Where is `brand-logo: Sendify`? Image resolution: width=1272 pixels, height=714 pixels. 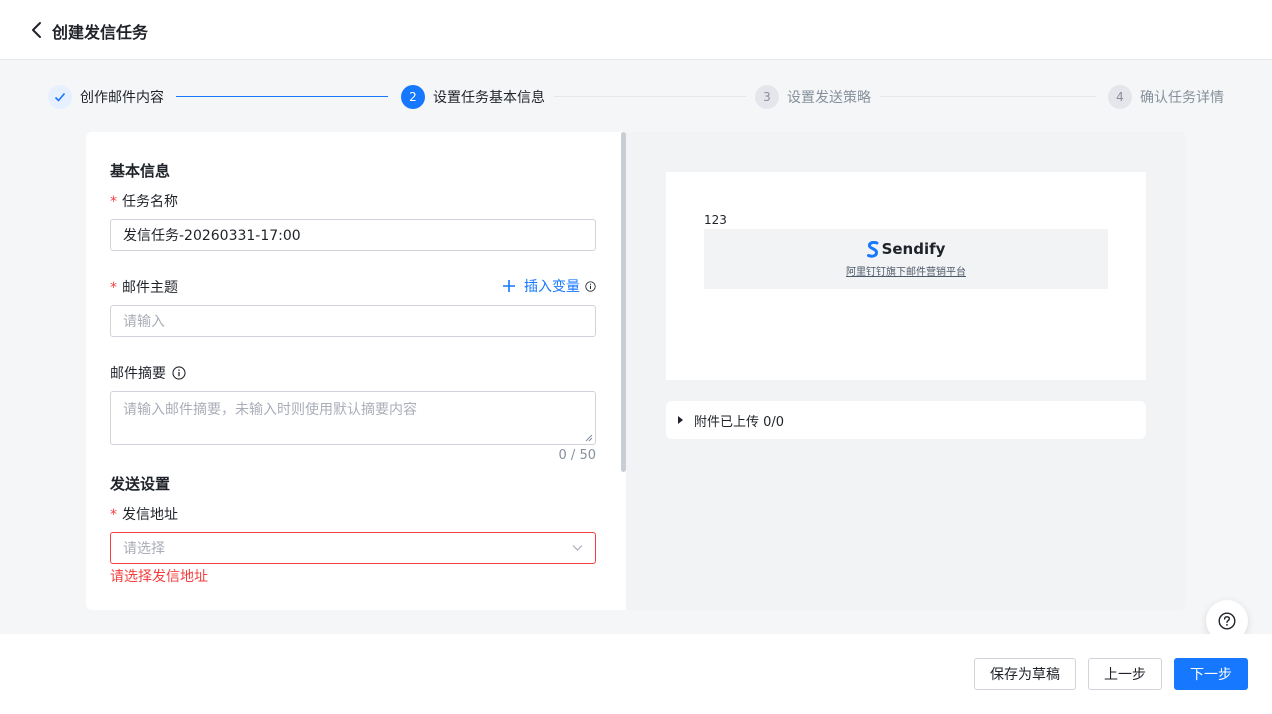 brand-logo: Sendify is located at coordinates (906, 249).